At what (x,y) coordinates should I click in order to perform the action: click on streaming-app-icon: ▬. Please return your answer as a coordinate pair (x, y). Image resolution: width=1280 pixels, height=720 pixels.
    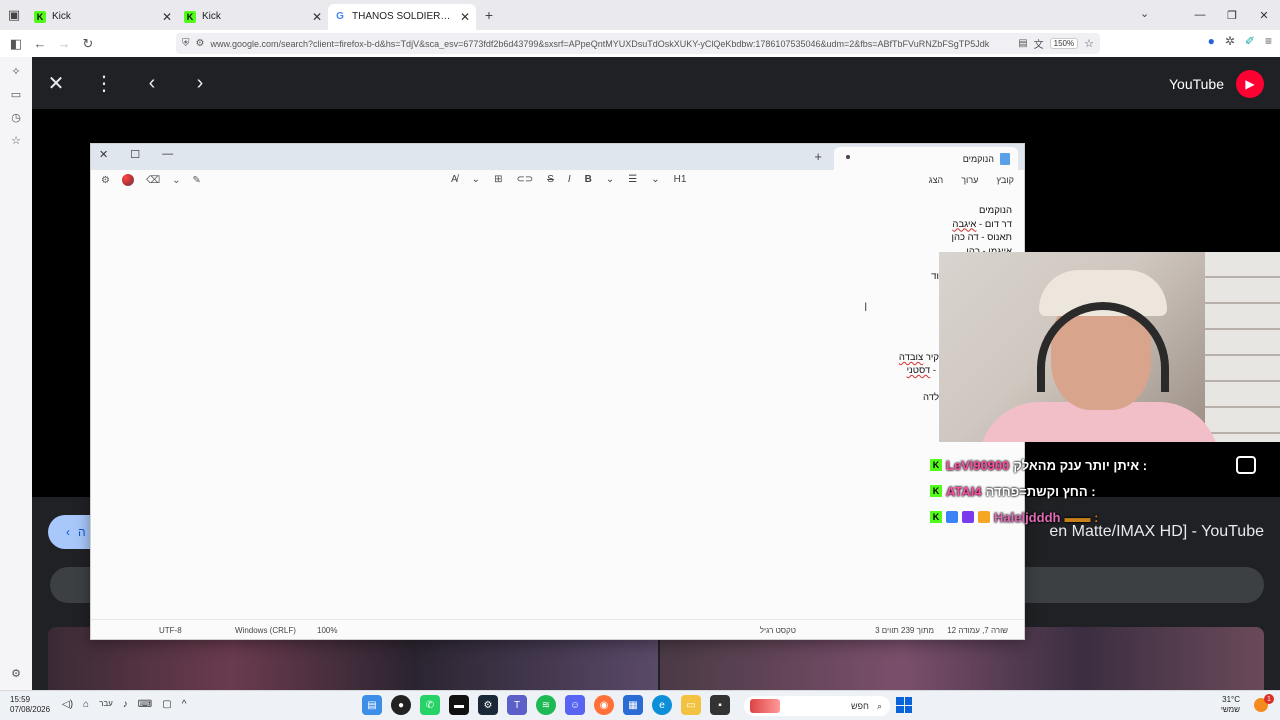
    Looking at the image, I should click on (459, 705).